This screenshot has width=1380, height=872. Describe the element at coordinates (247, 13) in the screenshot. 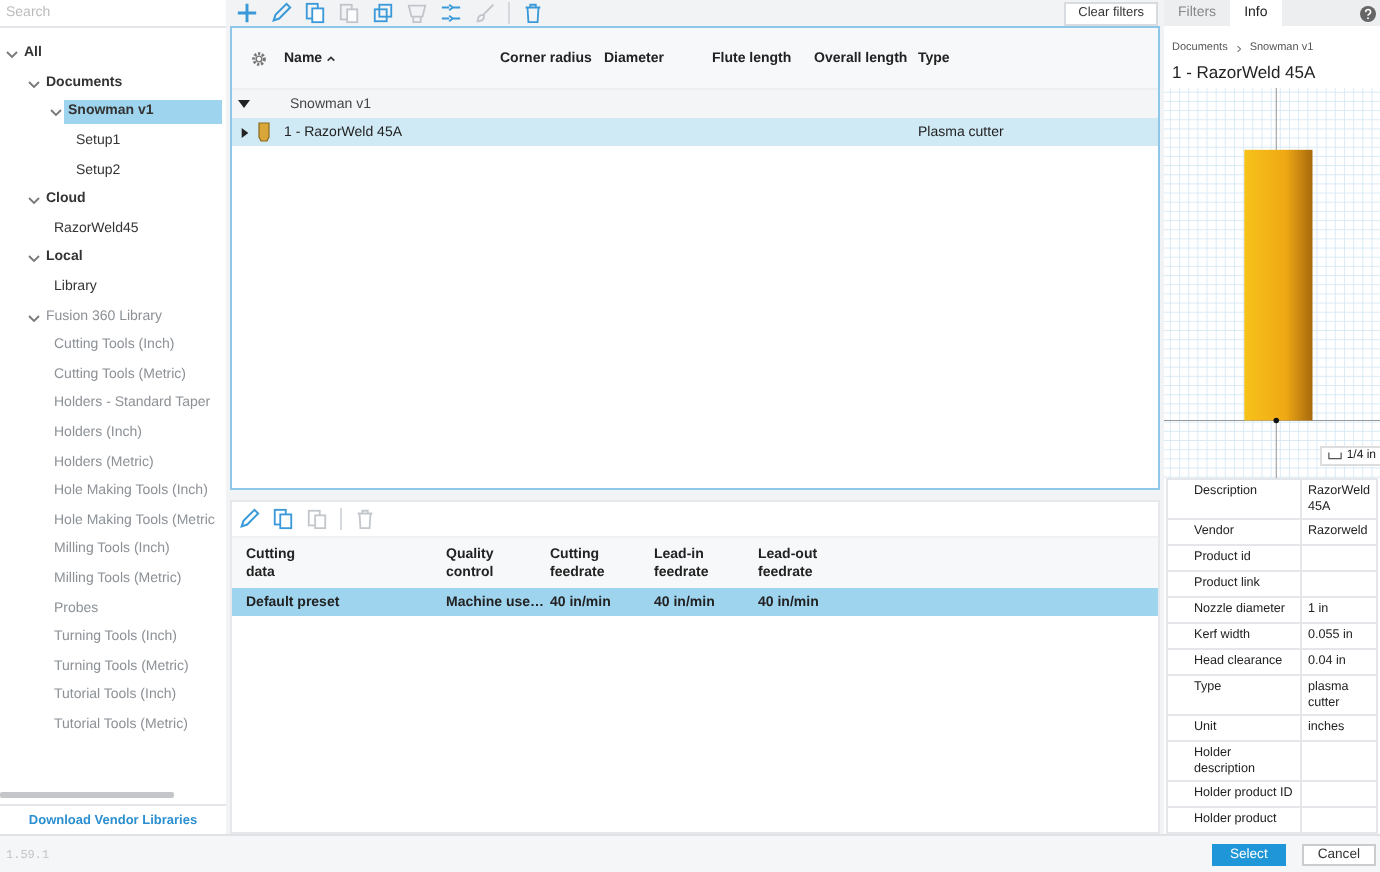

I see `plus-icon` at that location.